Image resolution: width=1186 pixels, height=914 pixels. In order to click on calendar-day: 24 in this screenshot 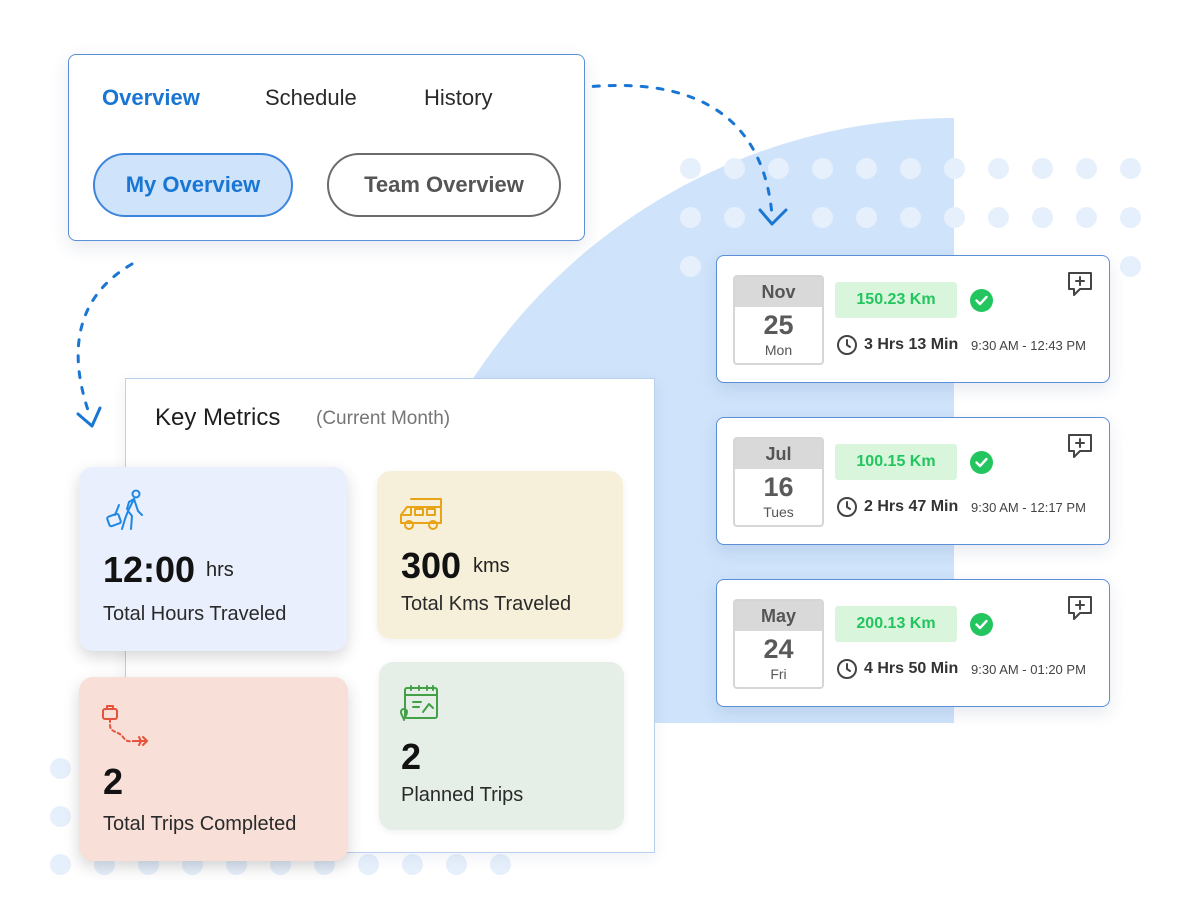, I will do `click(778, 649)`.